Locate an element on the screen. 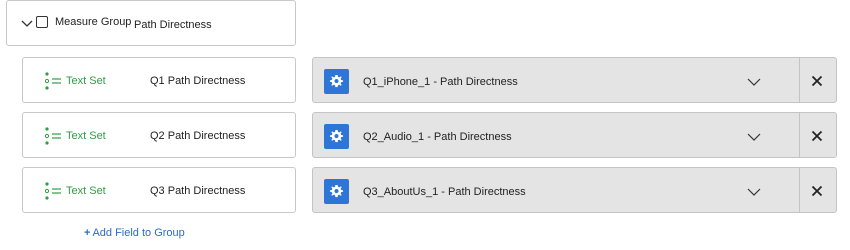 The width and height of the screenshot is (850, 250). field-row-2: Text Set Q2 Path Directness is located at coordinates (159, 135).